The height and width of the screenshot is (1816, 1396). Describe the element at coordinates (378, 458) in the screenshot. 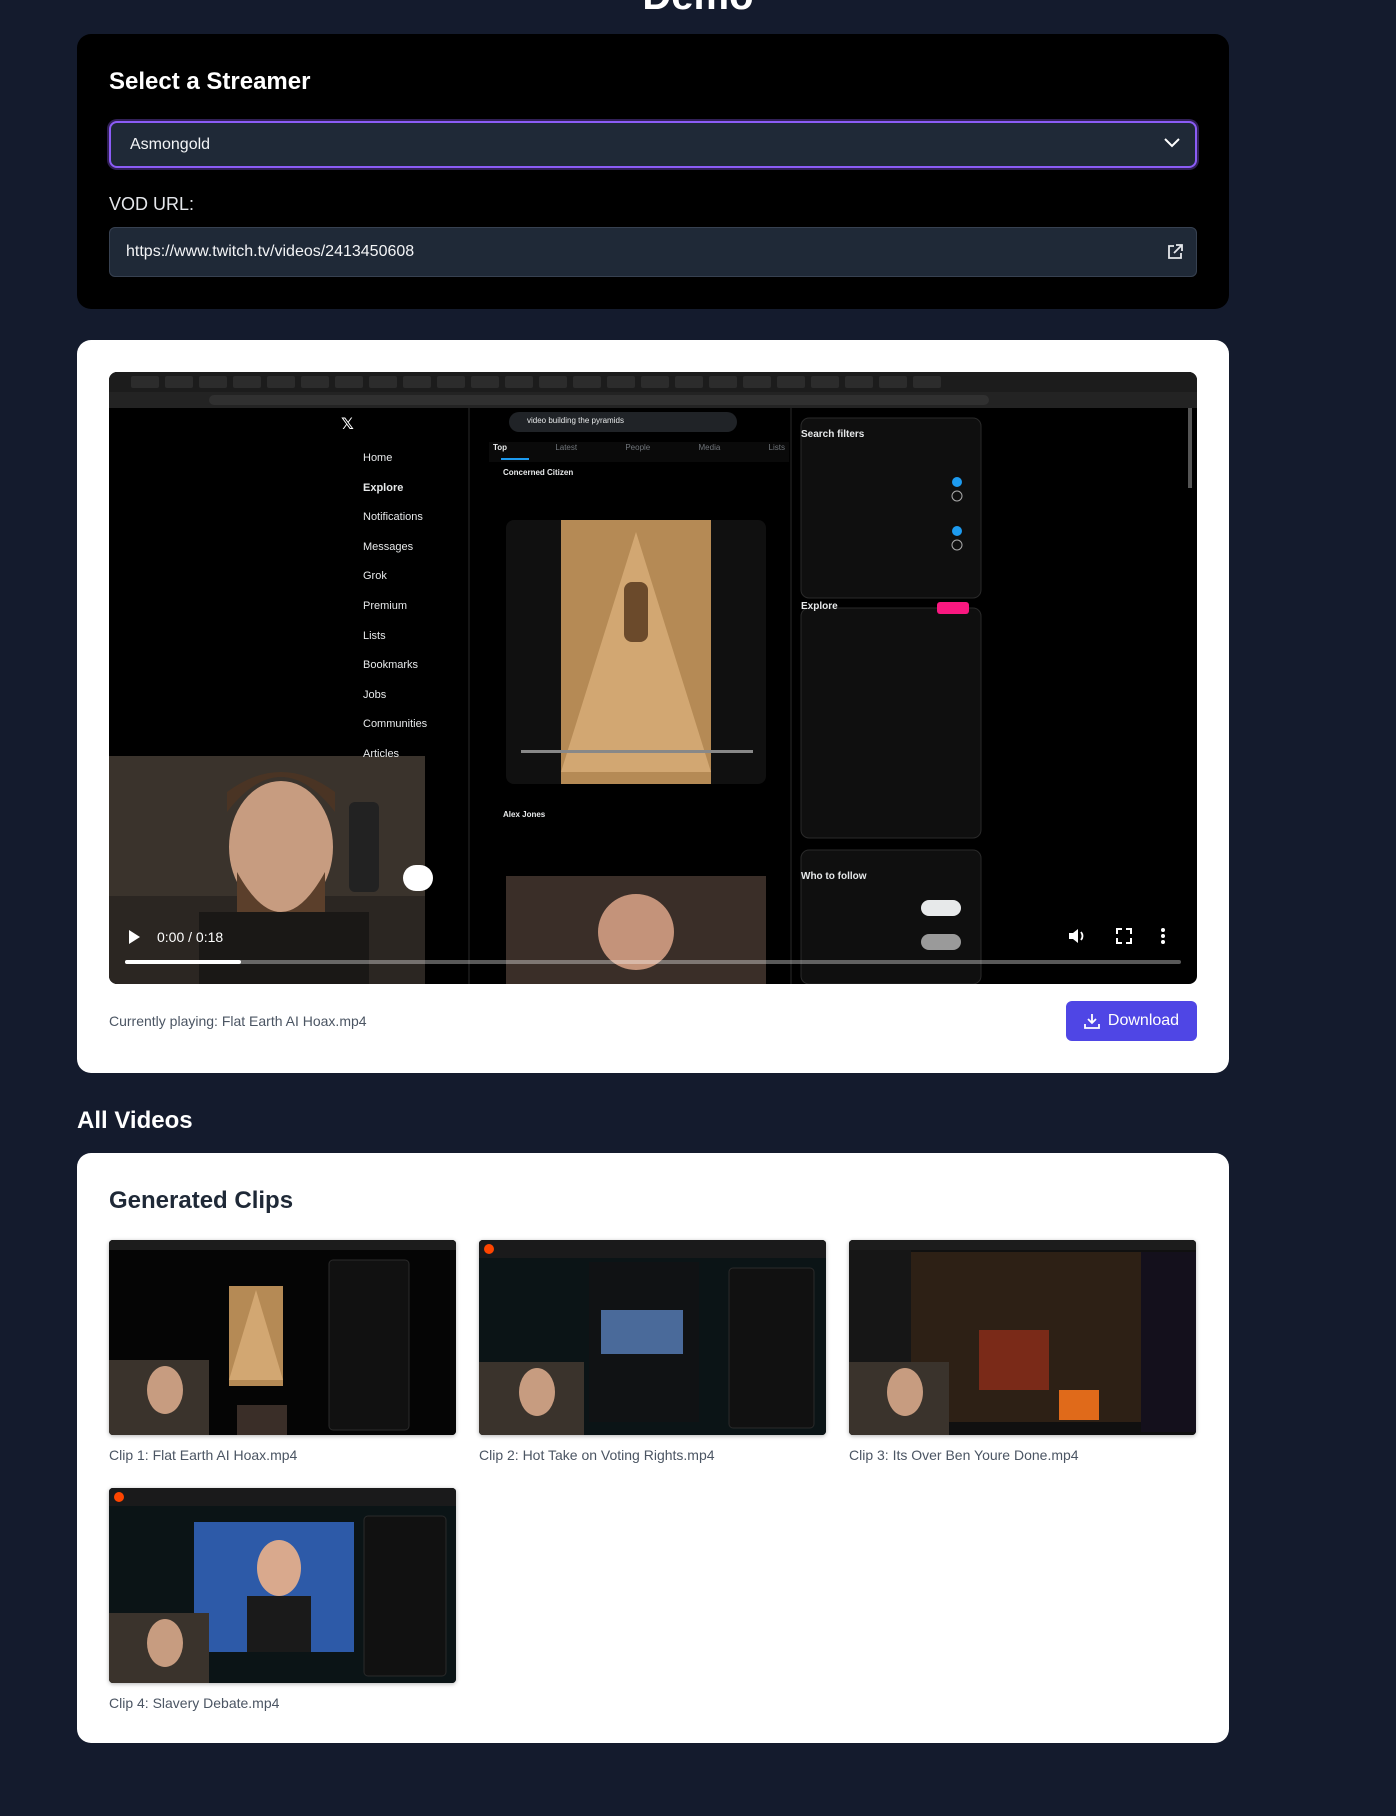

I see `x-nav-item: Home` at that location.